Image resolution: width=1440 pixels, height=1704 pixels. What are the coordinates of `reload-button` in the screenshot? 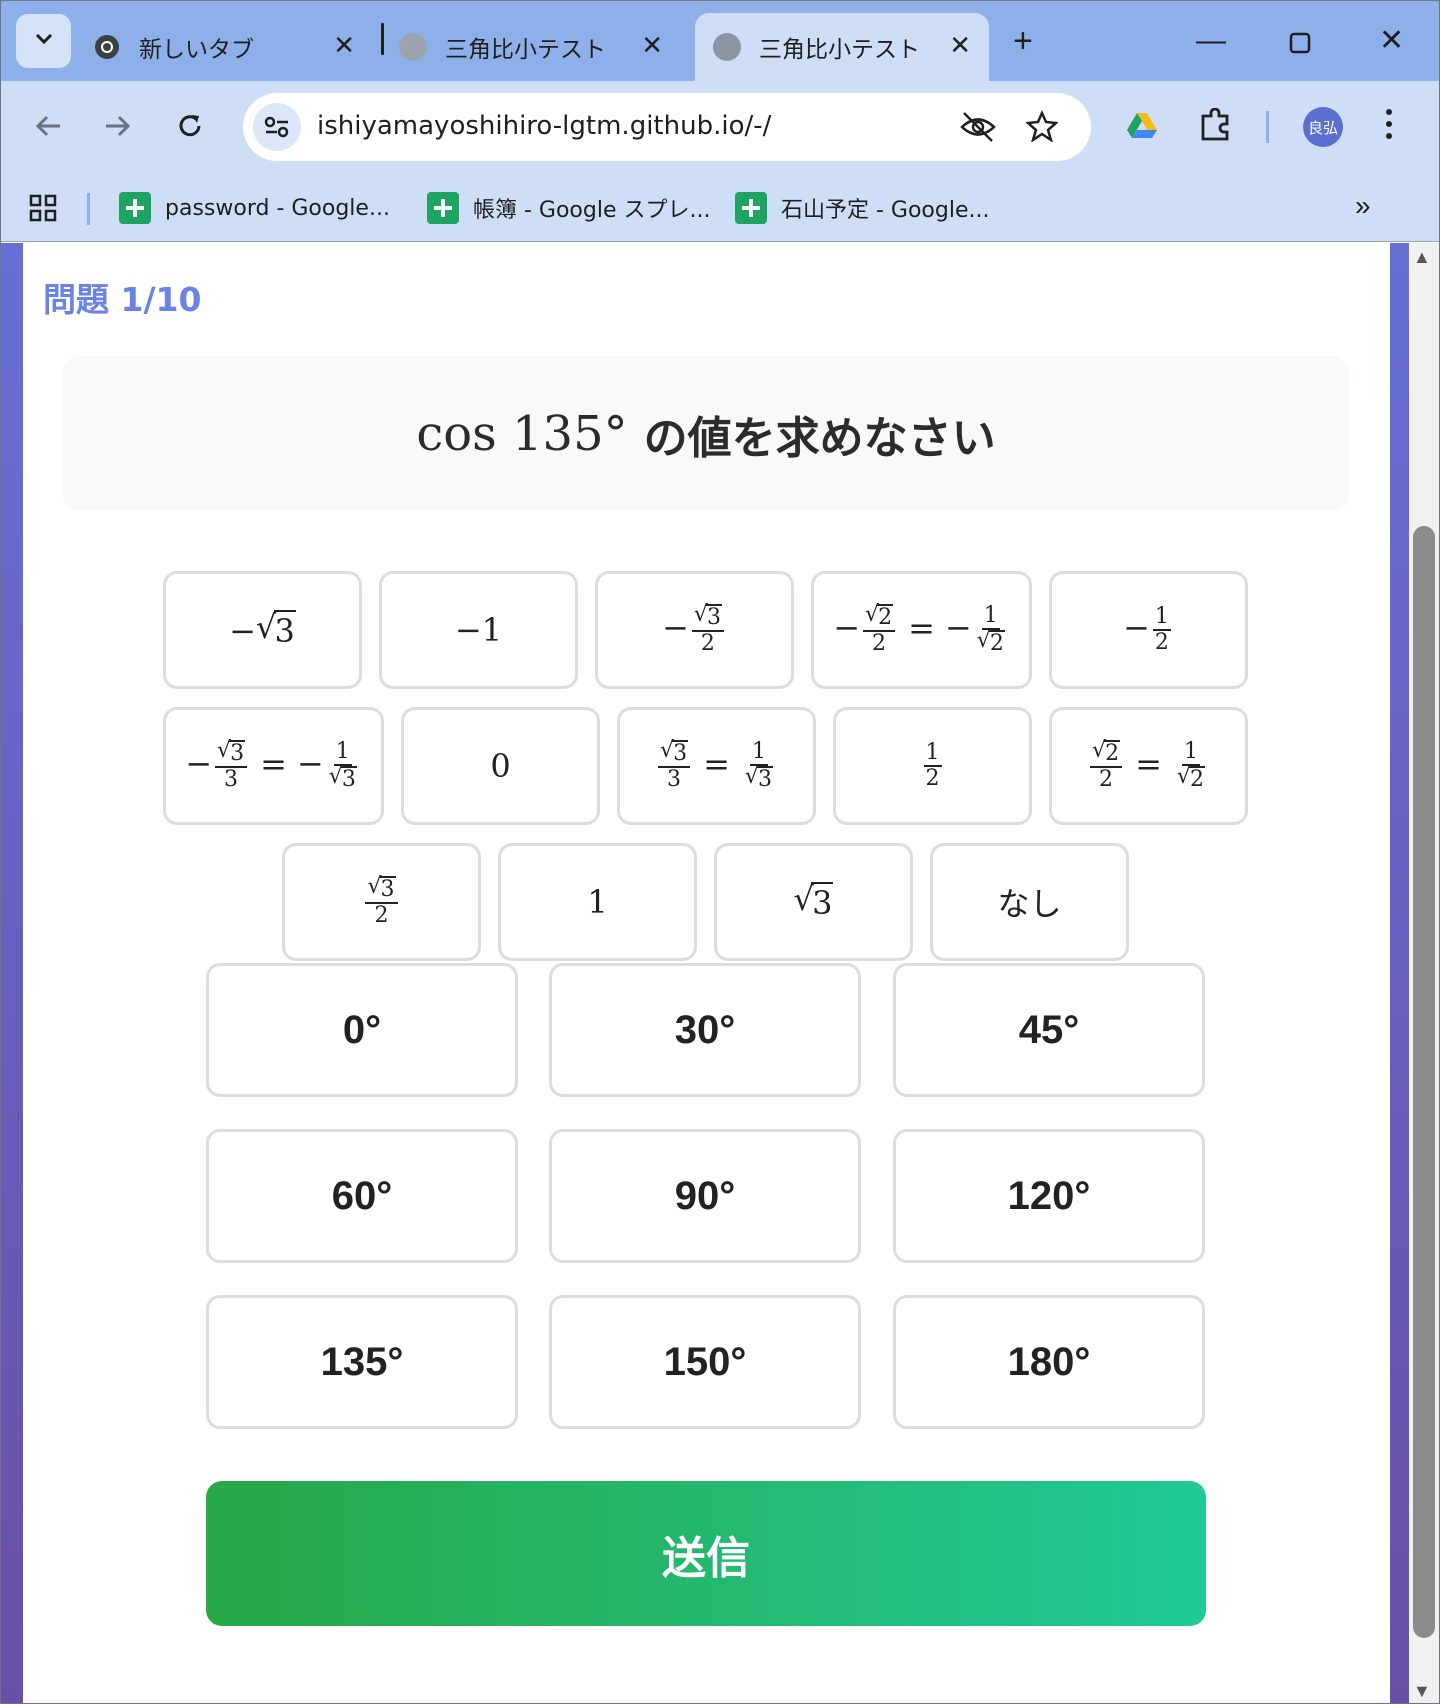 It's located at (190, 128).